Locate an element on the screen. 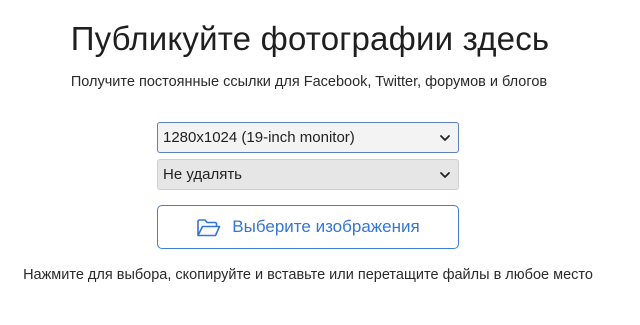  resize-select: 1280x1024 (19-inch monitor) is located at coordinates (308, 137).